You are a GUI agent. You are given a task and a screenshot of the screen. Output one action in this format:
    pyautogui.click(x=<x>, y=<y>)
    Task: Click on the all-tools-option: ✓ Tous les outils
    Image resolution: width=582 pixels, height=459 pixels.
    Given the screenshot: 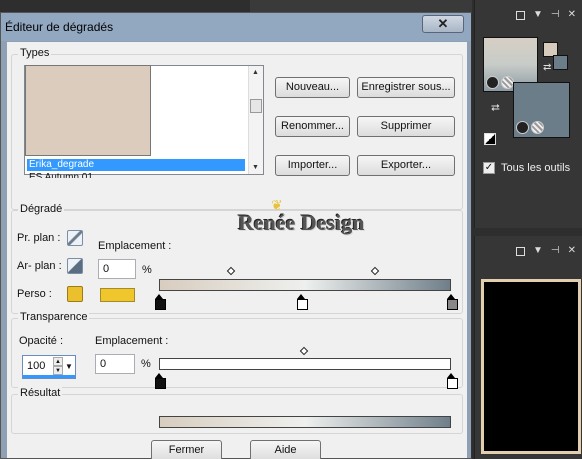 What is the action you would take?
    pyautogui.click(x=526, y=168)
    